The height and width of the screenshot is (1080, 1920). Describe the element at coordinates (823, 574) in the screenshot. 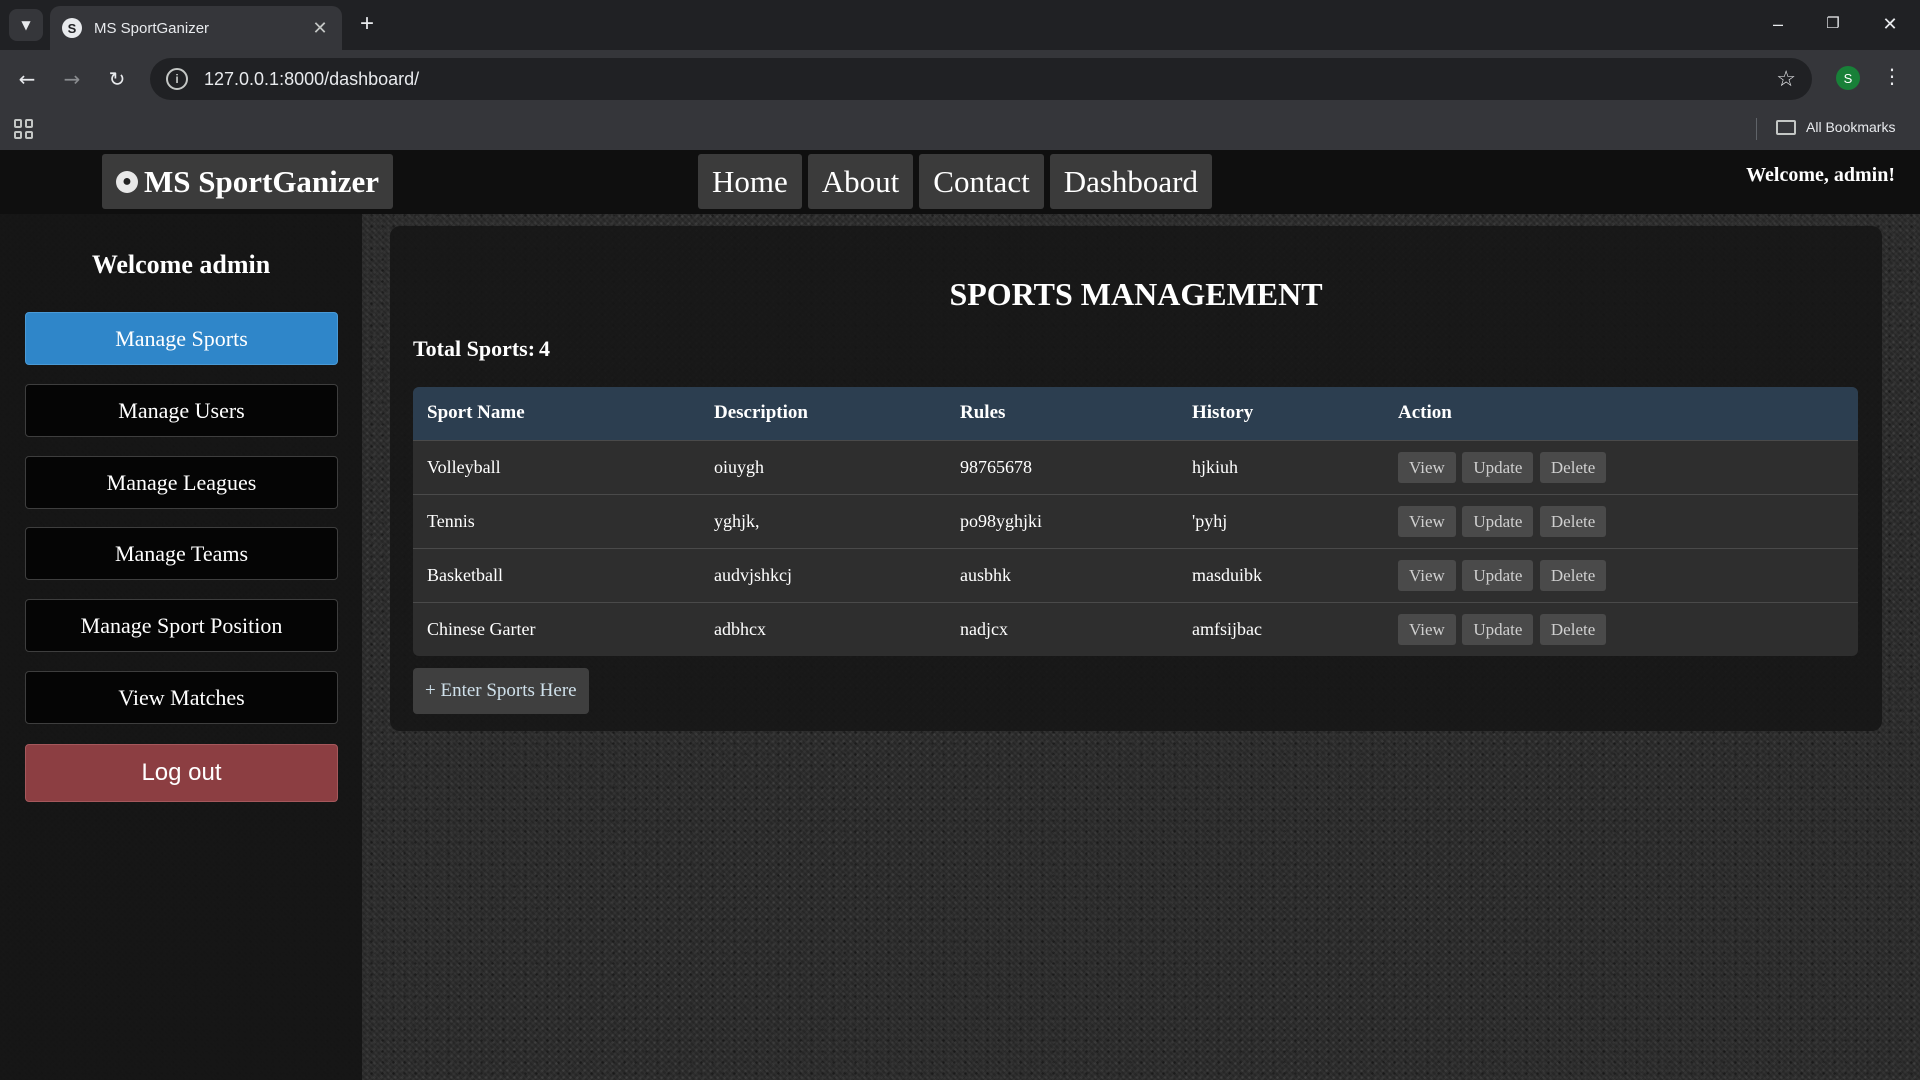

I see `description-cell: audvjshkcj` at that location.